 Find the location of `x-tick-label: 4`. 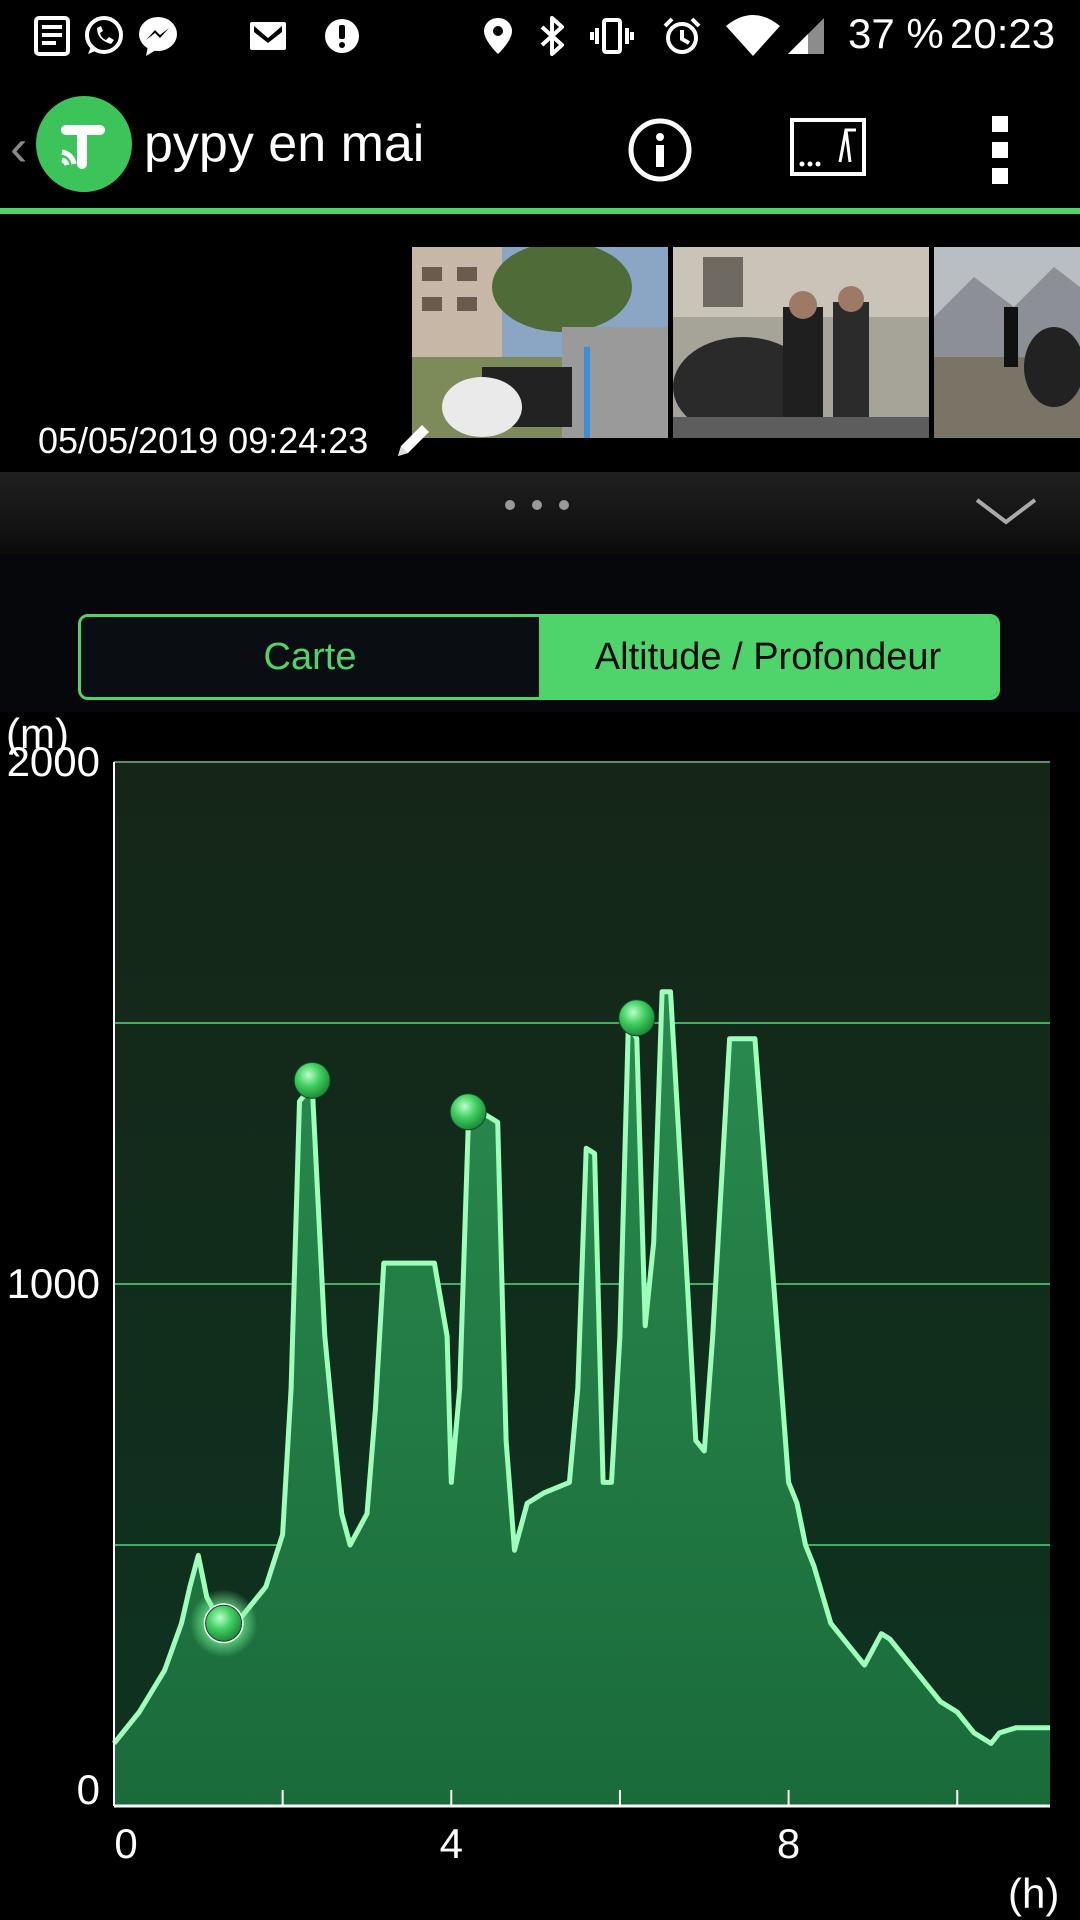

x-tick-label: 4 is located at coordinates (451, 1843).